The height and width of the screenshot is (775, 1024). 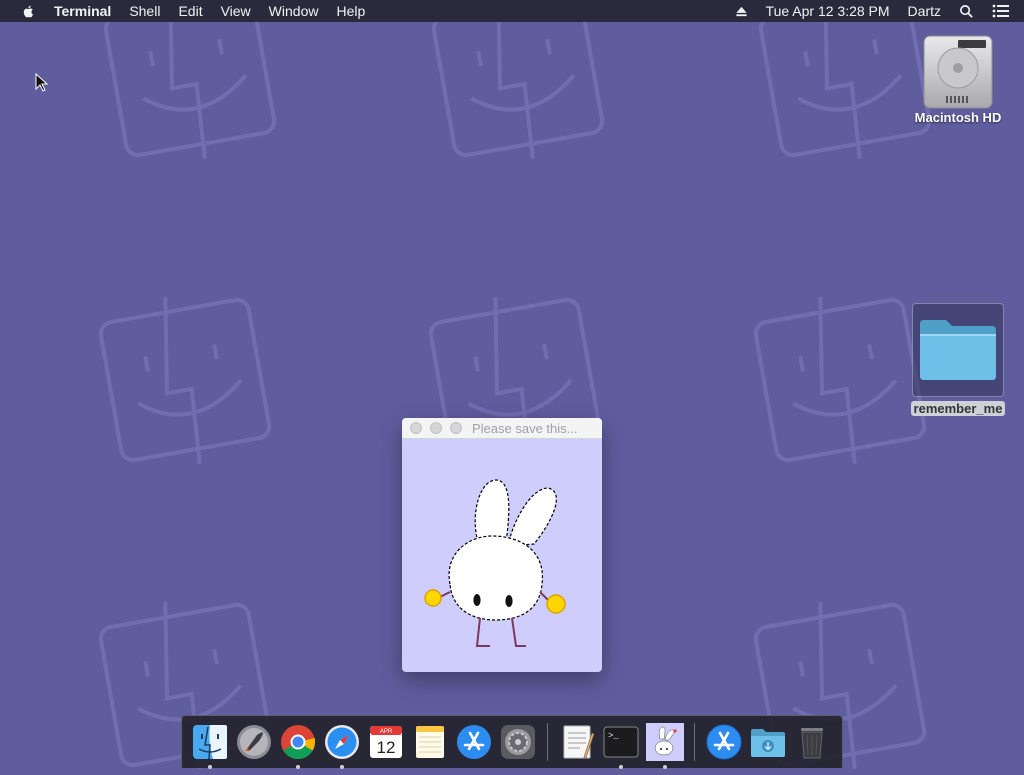 What do you see at coordinates (294, 11) in the screenshot?
I see `menu-window: Window` at bounding box center [294, 11].